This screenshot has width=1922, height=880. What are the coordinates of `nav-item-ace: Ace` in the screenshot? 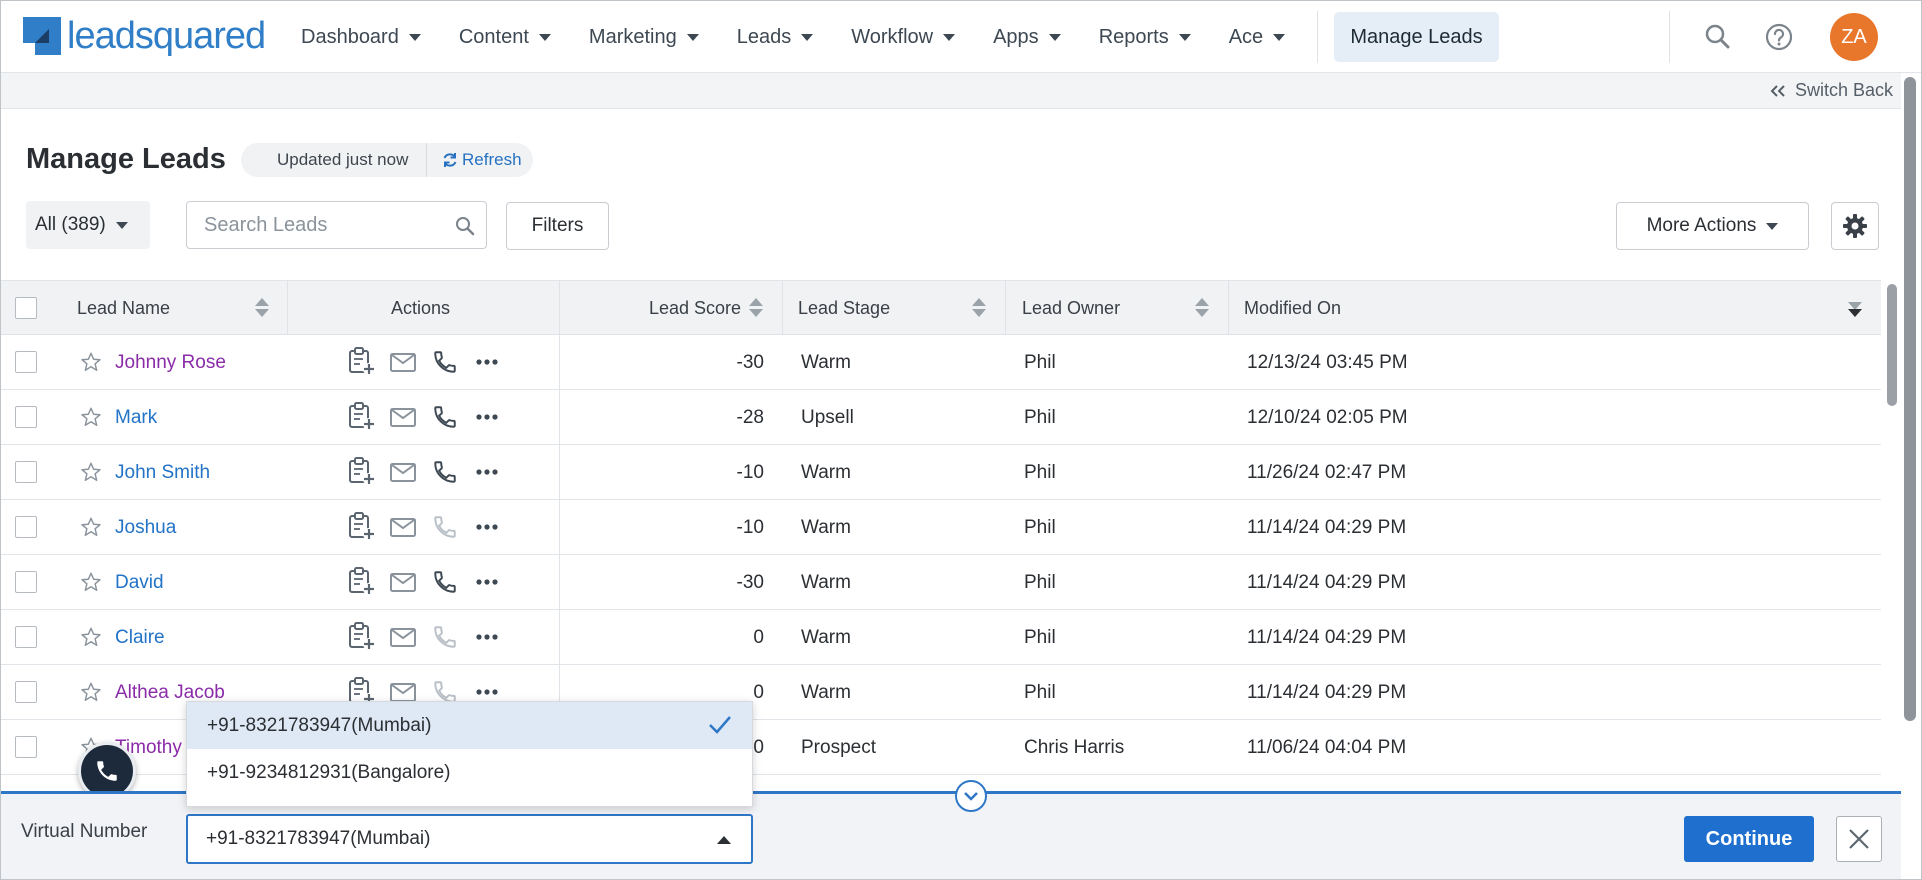 It's located at (1257, 37).